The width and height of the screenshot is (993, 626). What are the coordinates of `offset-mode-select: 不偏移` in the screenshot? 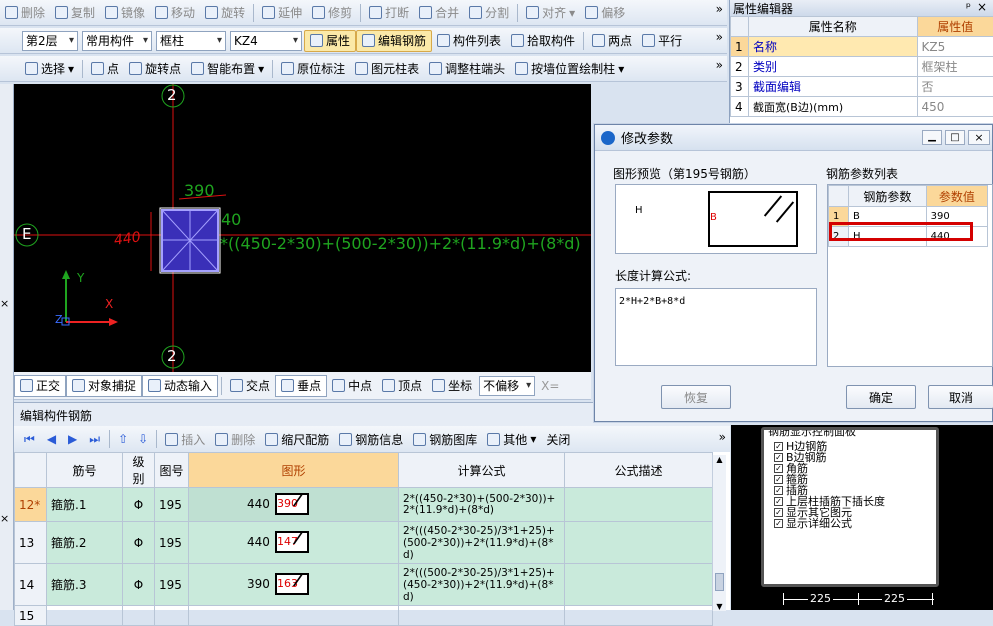 It's located at (507, 386).